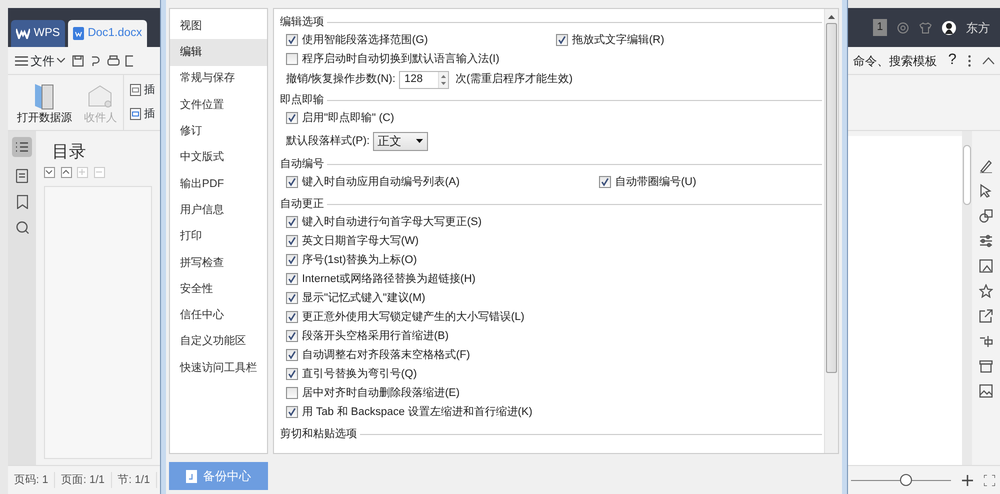 This screenshot has width=1000, height=494. I want to click on avatar-icon, so click(949, 27).